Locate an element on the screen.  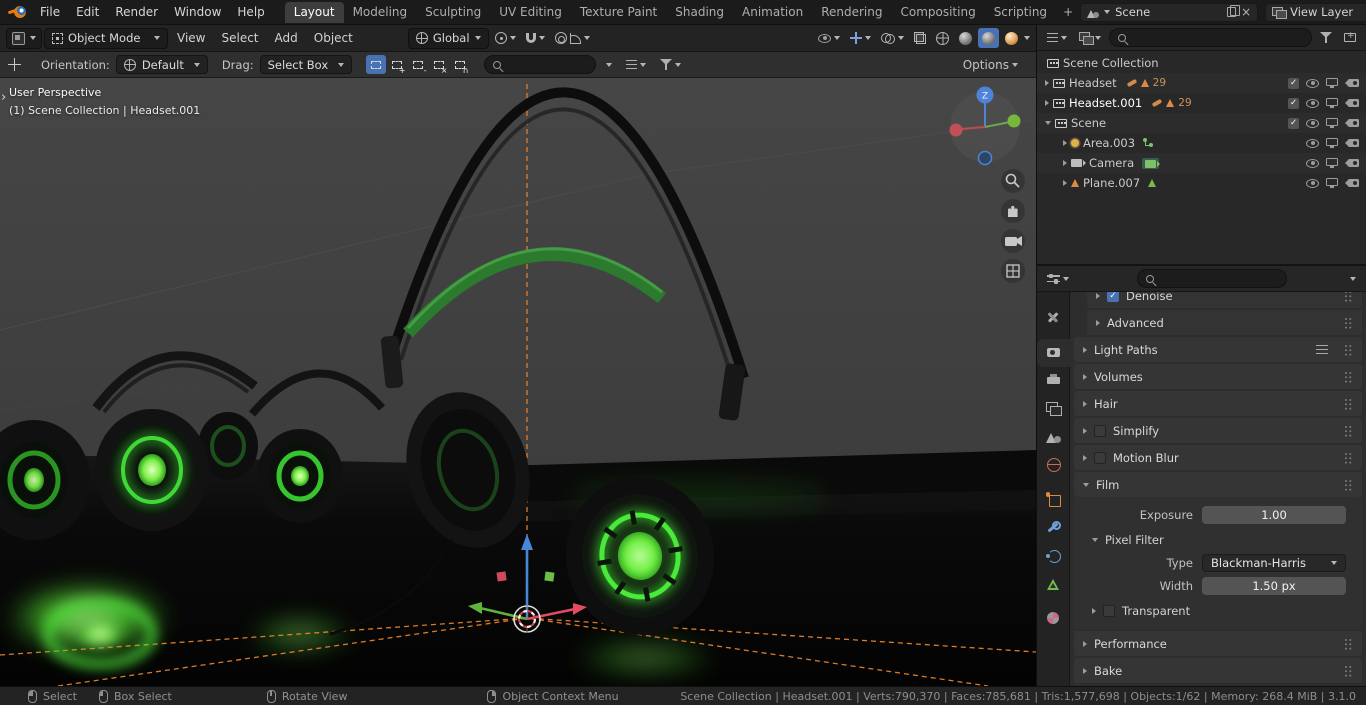
select-mode-subtract-button is located at coordinates (417, 64).